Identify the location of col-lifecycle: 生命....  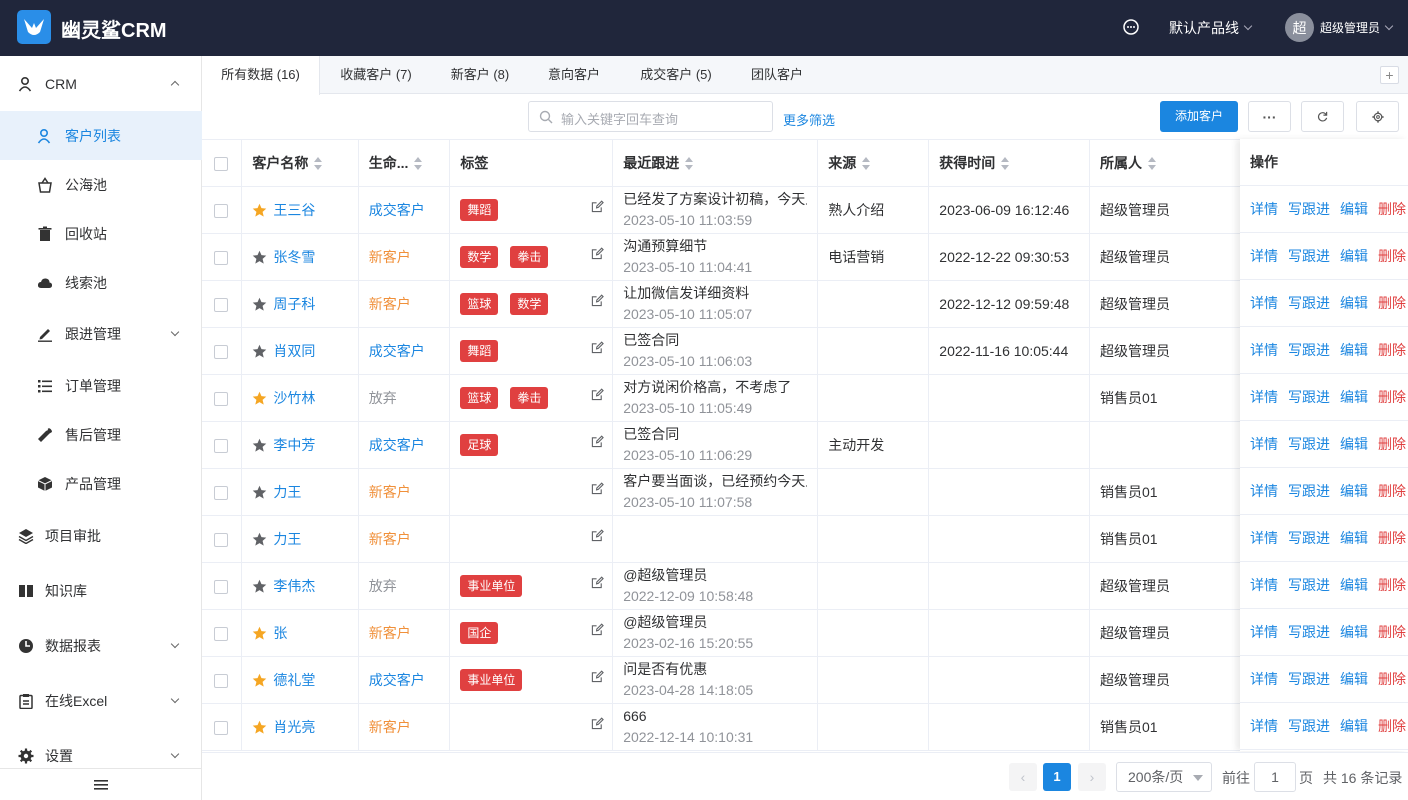
(404, 163).